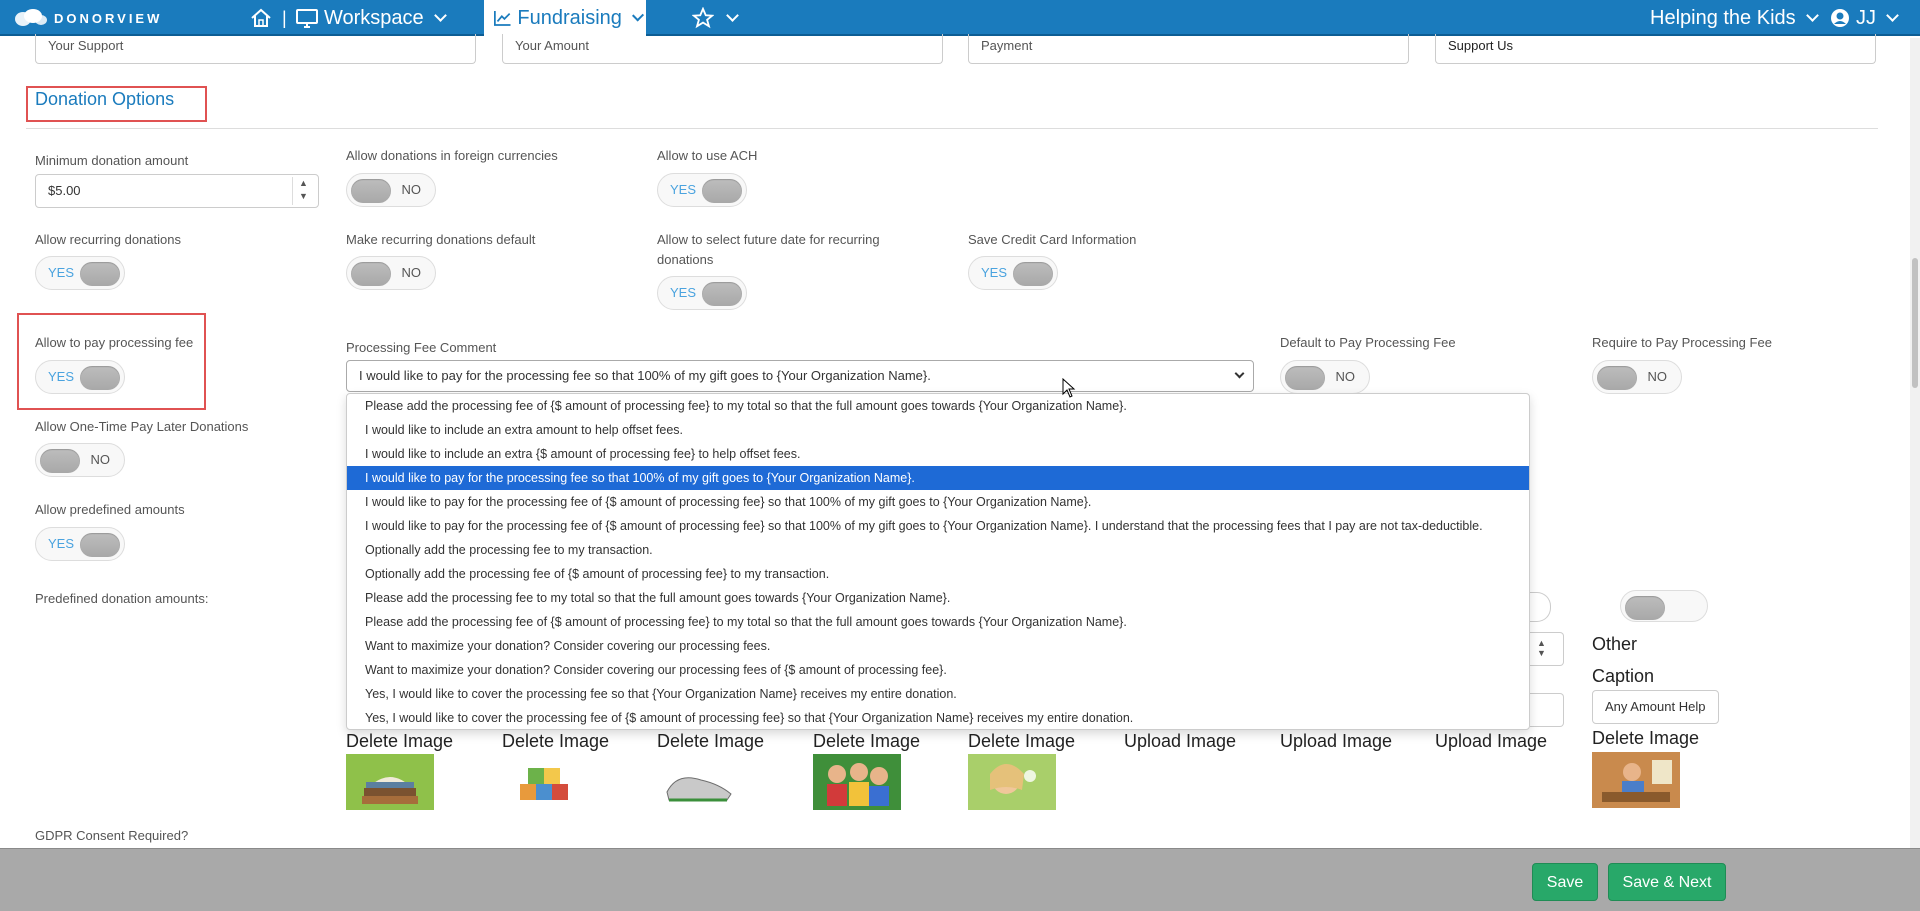  I want to click on home-icon, so click(261, 18).